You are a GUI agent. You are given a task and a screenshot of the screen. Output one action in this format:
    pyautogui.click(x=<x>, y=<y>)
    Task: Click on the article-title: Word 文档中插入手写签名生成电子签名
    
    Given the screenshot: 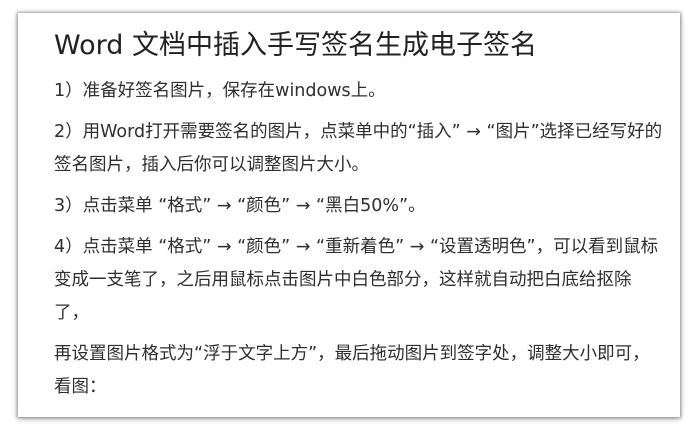 What is the action you would take?
    pyautogui.click(x=295, y=45)
    